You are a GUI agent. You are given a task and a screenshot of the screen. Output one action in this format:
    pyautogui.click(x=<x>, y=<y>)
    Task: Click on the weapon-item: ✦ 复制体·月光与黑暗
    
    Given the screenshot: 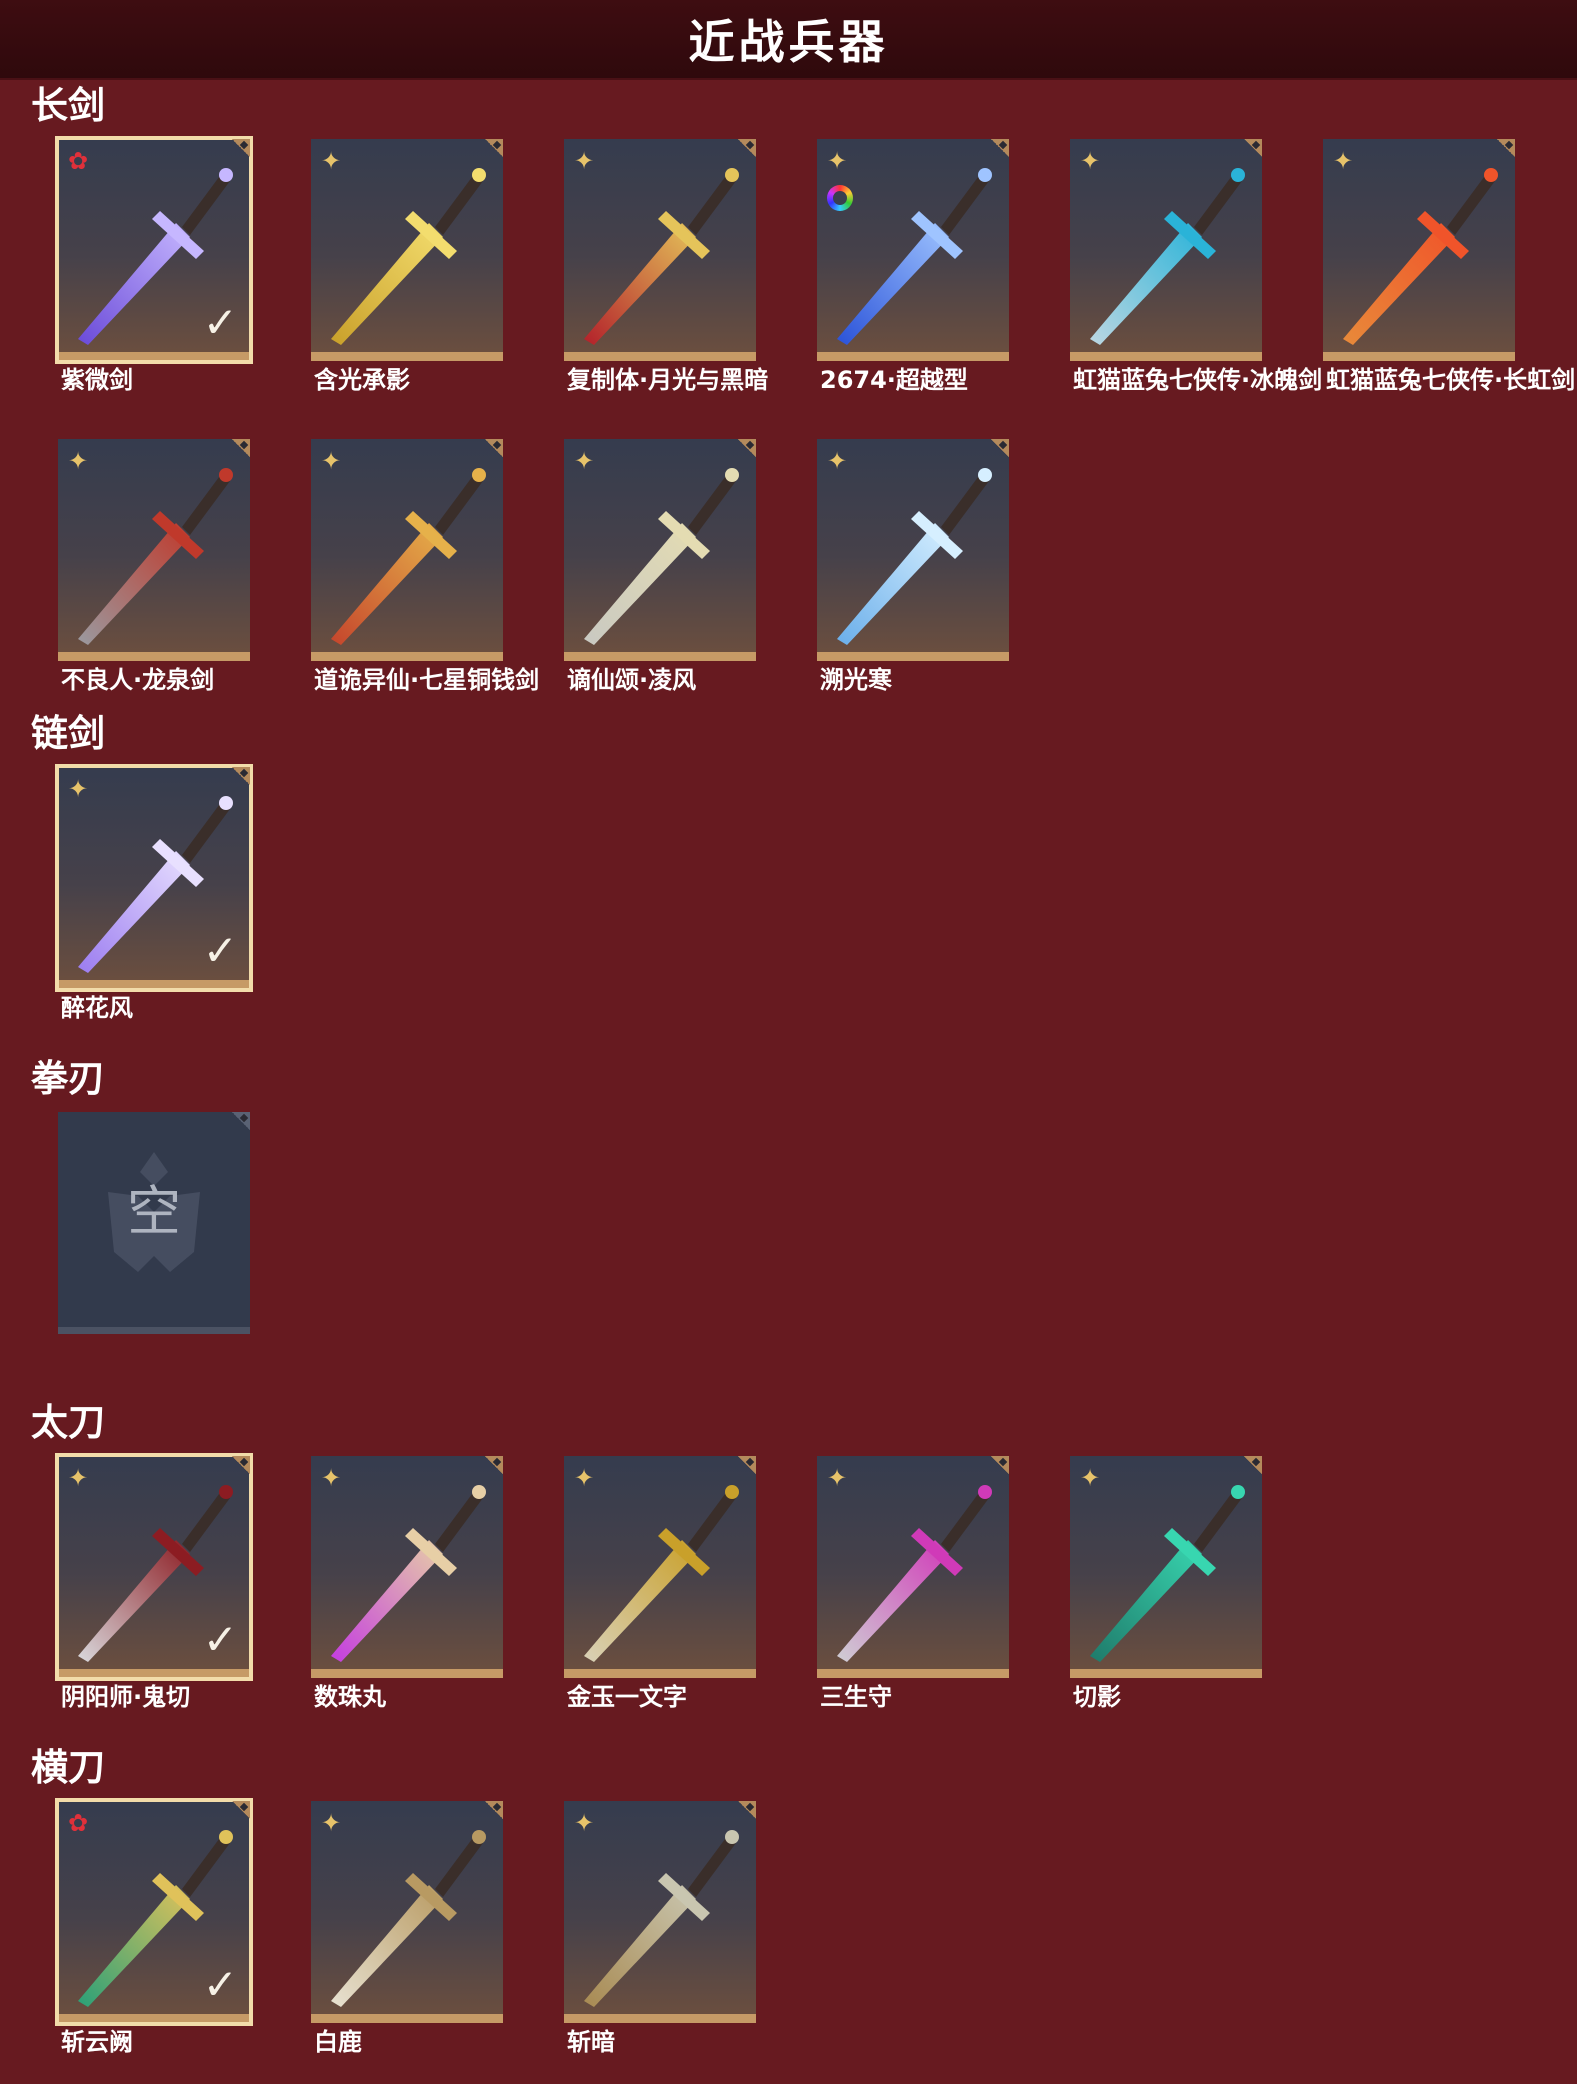 What is the action you would take?
    pyautogui.click(x=663, y=267)
    